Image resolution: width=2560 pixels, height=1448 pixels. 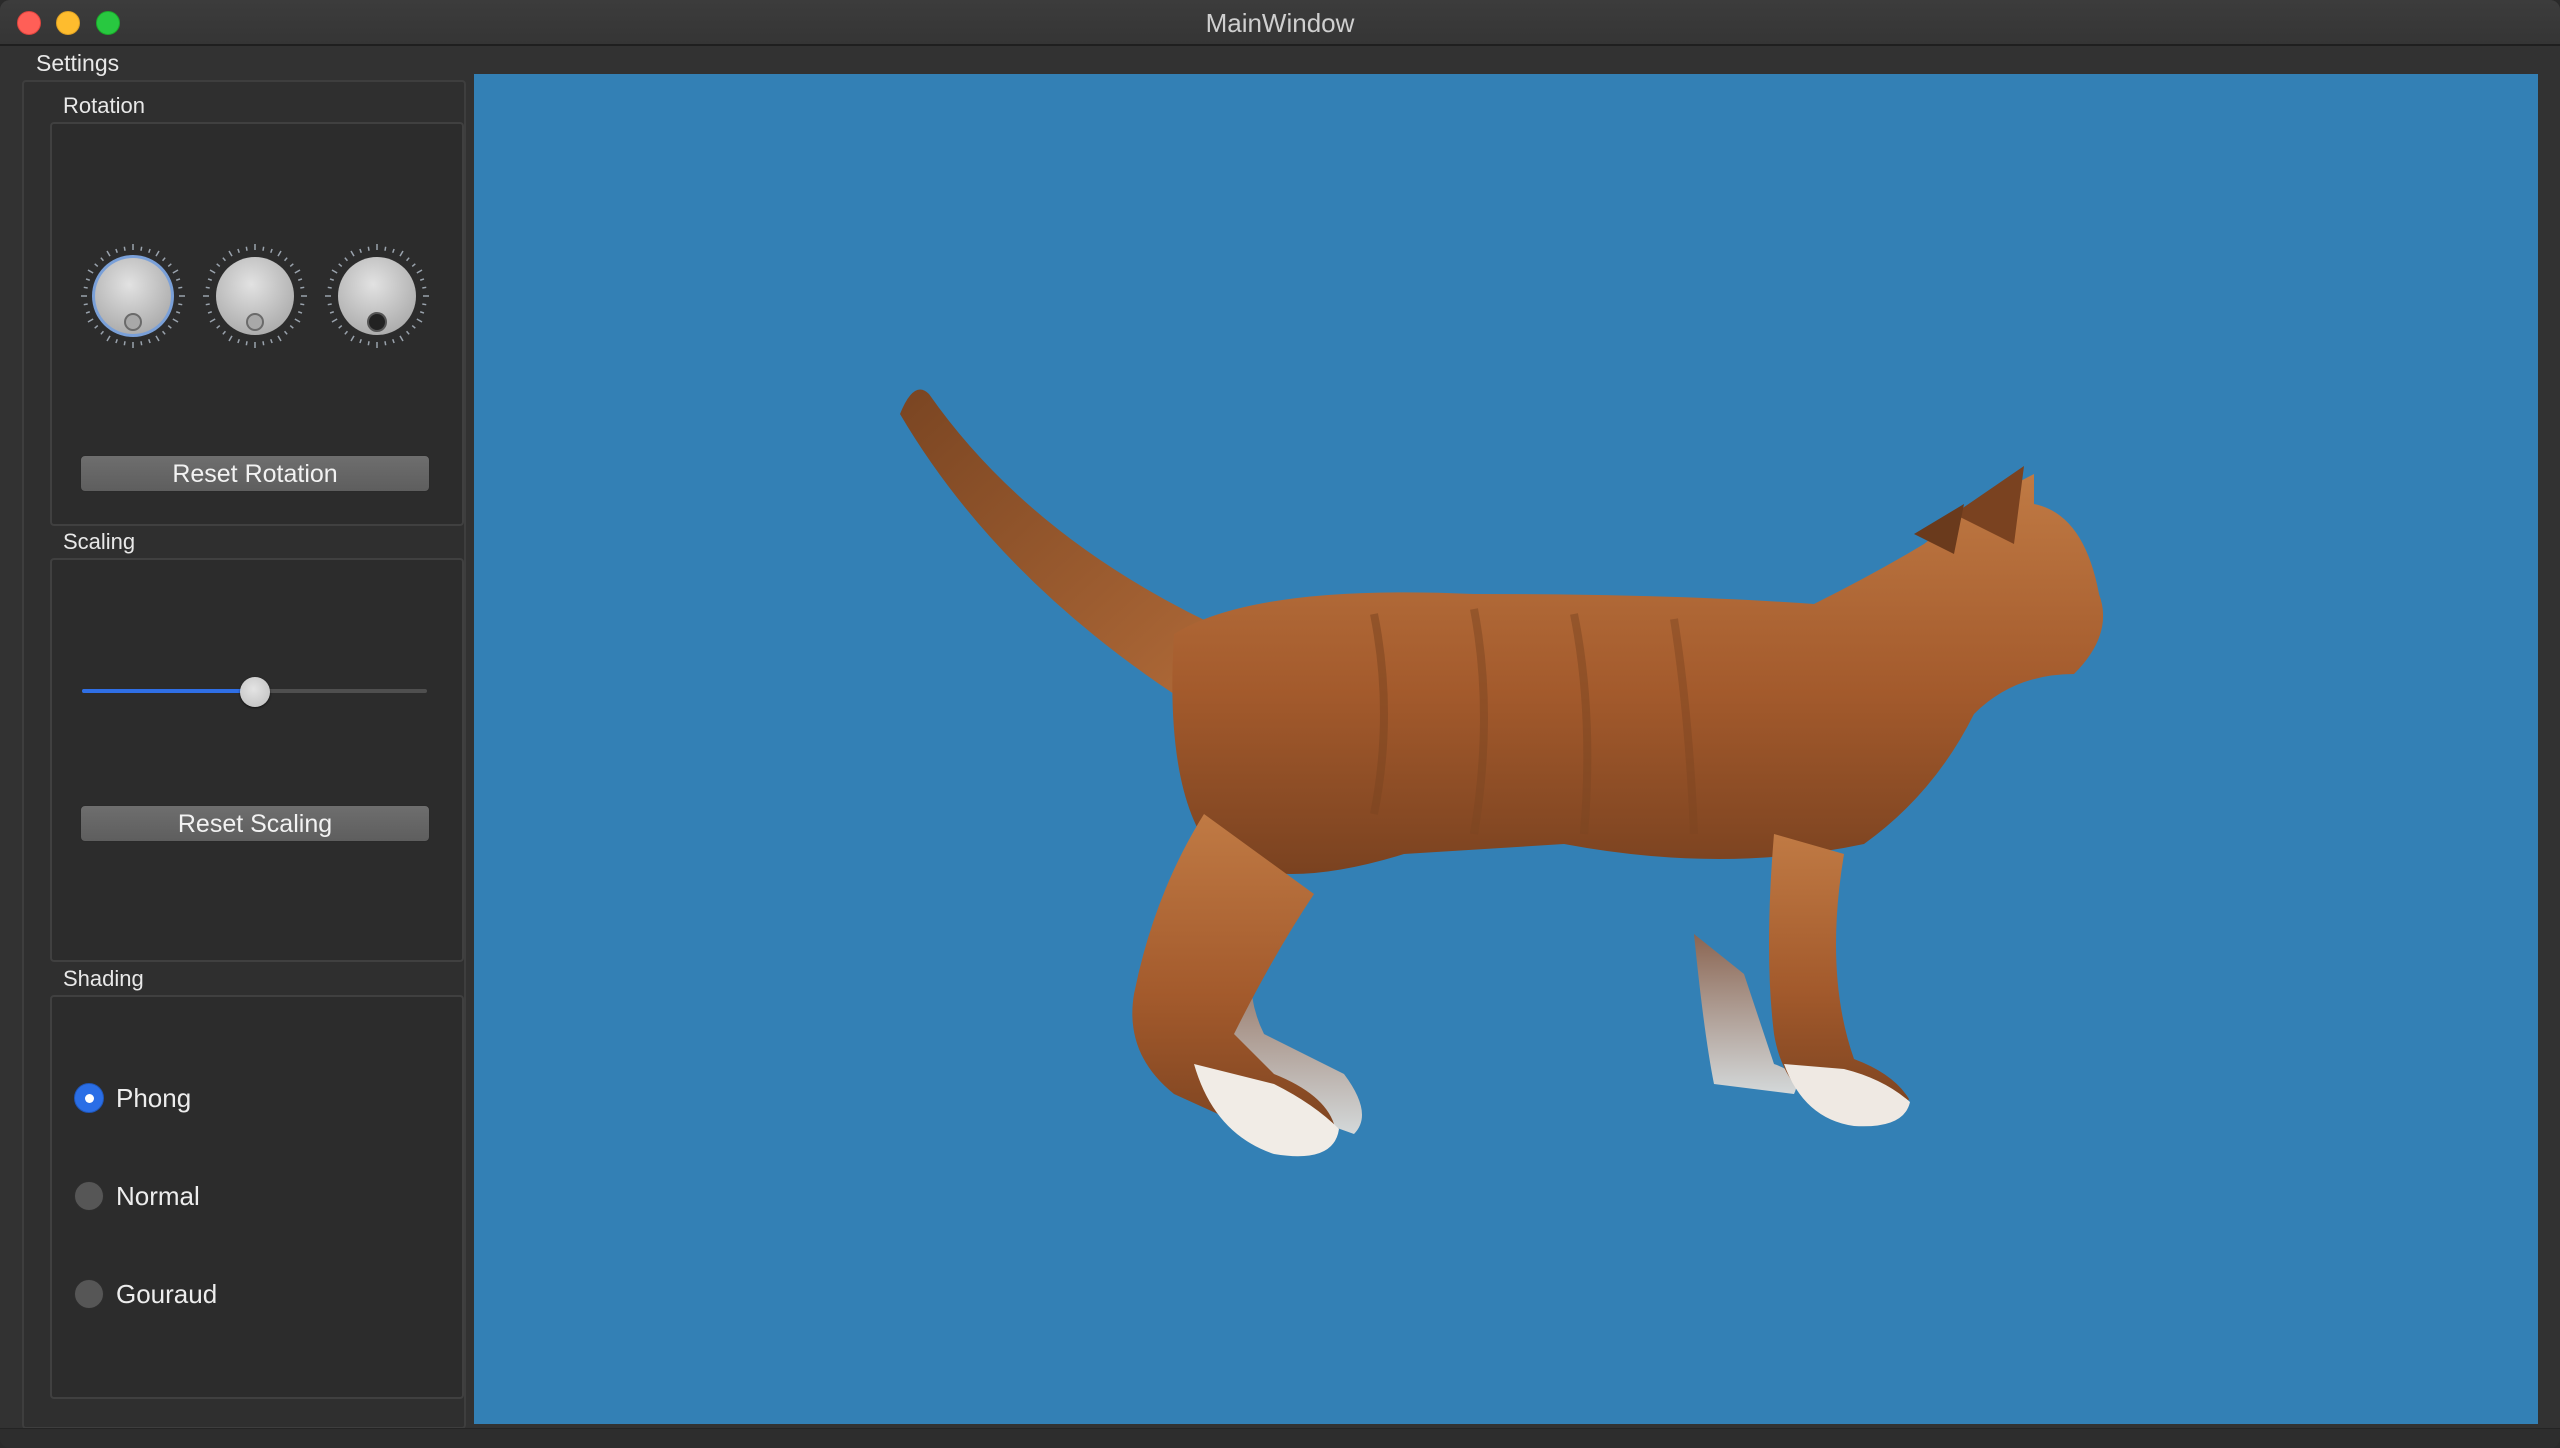 I want to click on scaling-group-title: Scaling, so click(x=99, y=541).